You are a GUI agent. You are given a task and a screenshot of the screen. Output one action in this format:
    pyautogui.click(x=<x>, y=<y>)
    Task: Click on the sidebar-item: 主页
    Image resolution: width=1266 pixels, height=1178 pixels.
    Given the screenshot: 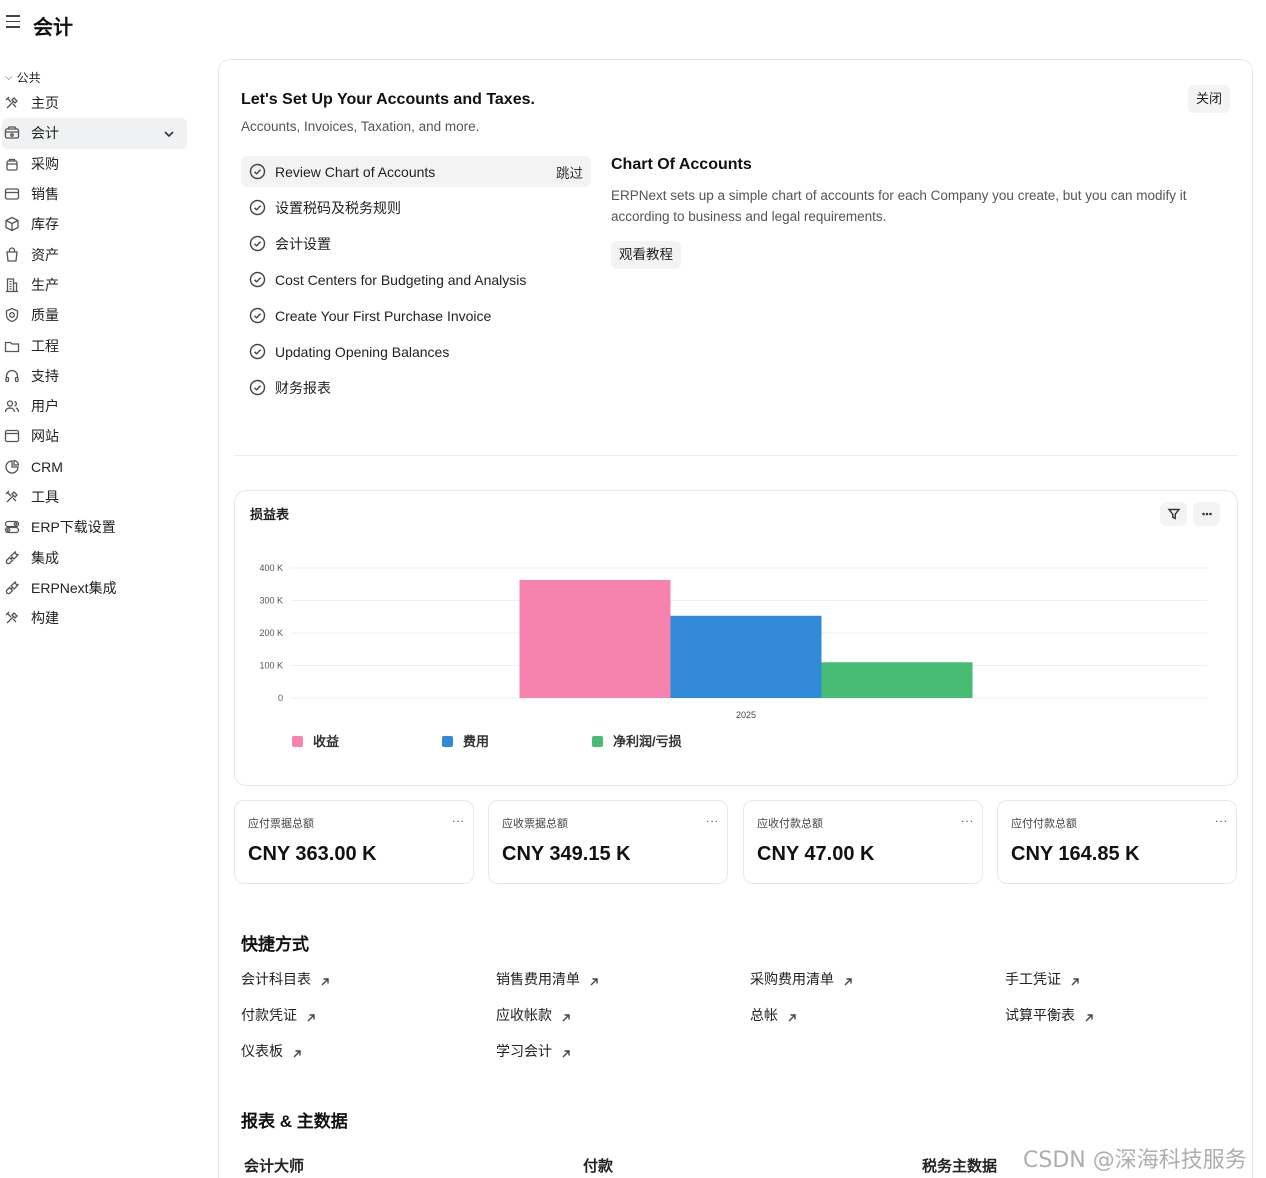 What is the action you would take?
    pyautogui.click(x=100, y=103)
    